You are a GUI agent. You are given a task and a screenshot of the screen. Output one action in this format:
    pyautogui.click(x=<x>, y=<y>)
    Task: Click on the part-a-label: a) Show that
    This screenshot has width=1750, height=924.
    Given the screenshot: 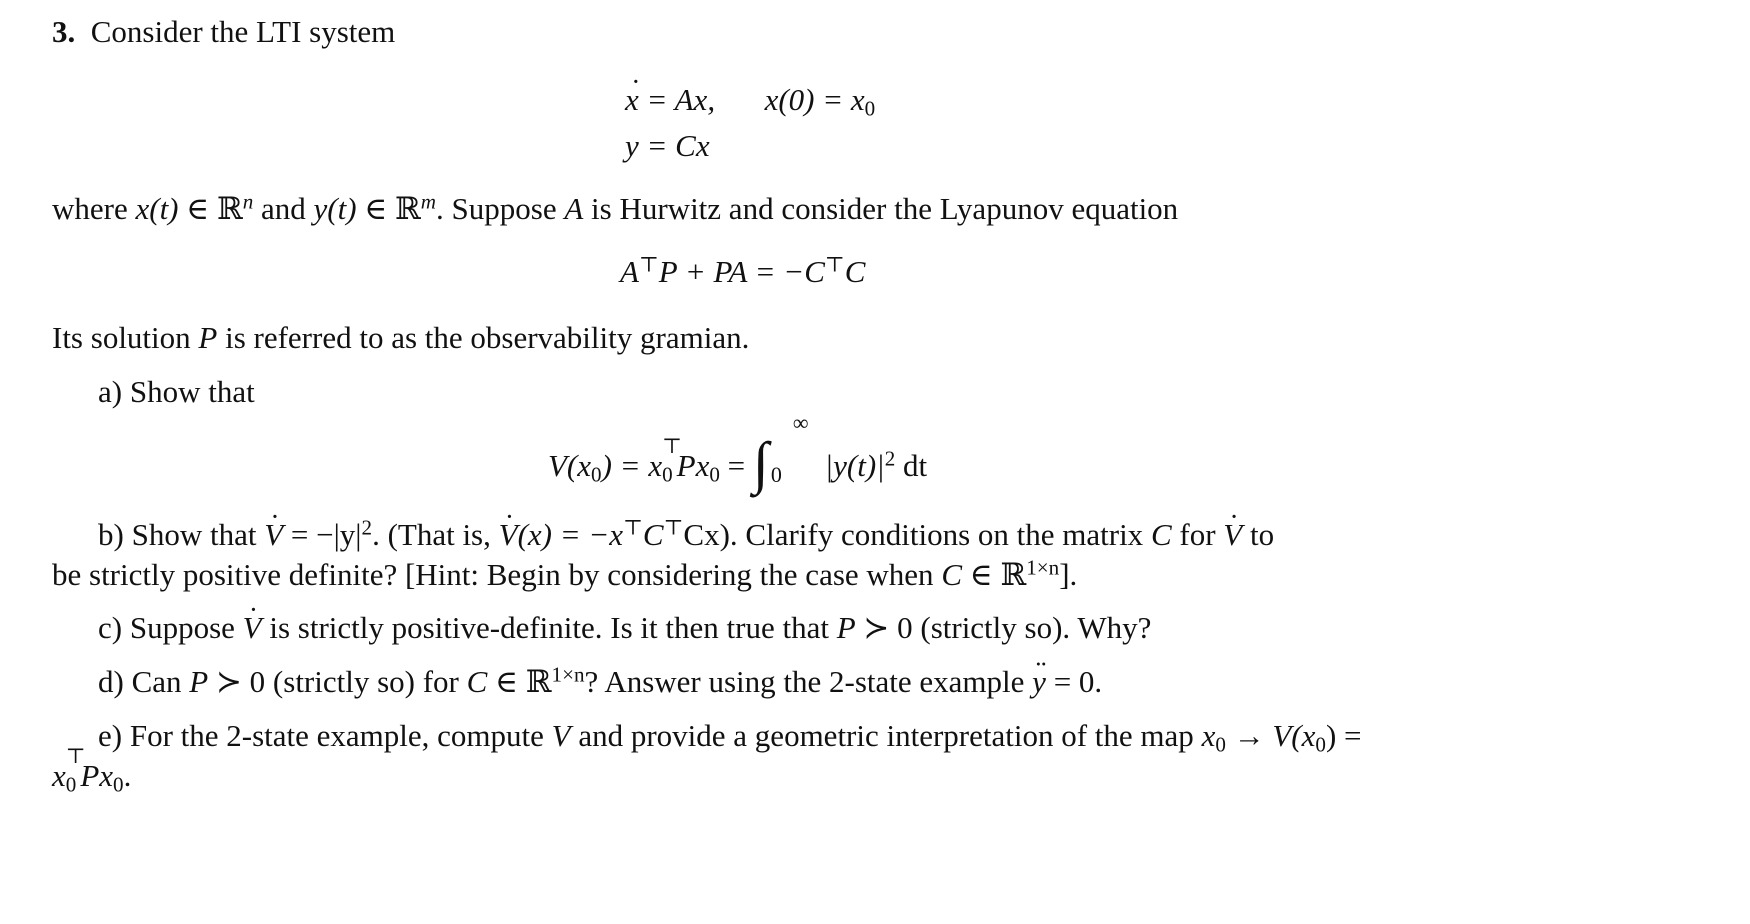 What is the action you would take?
    pyautogui.click(x=176, y=391)
    